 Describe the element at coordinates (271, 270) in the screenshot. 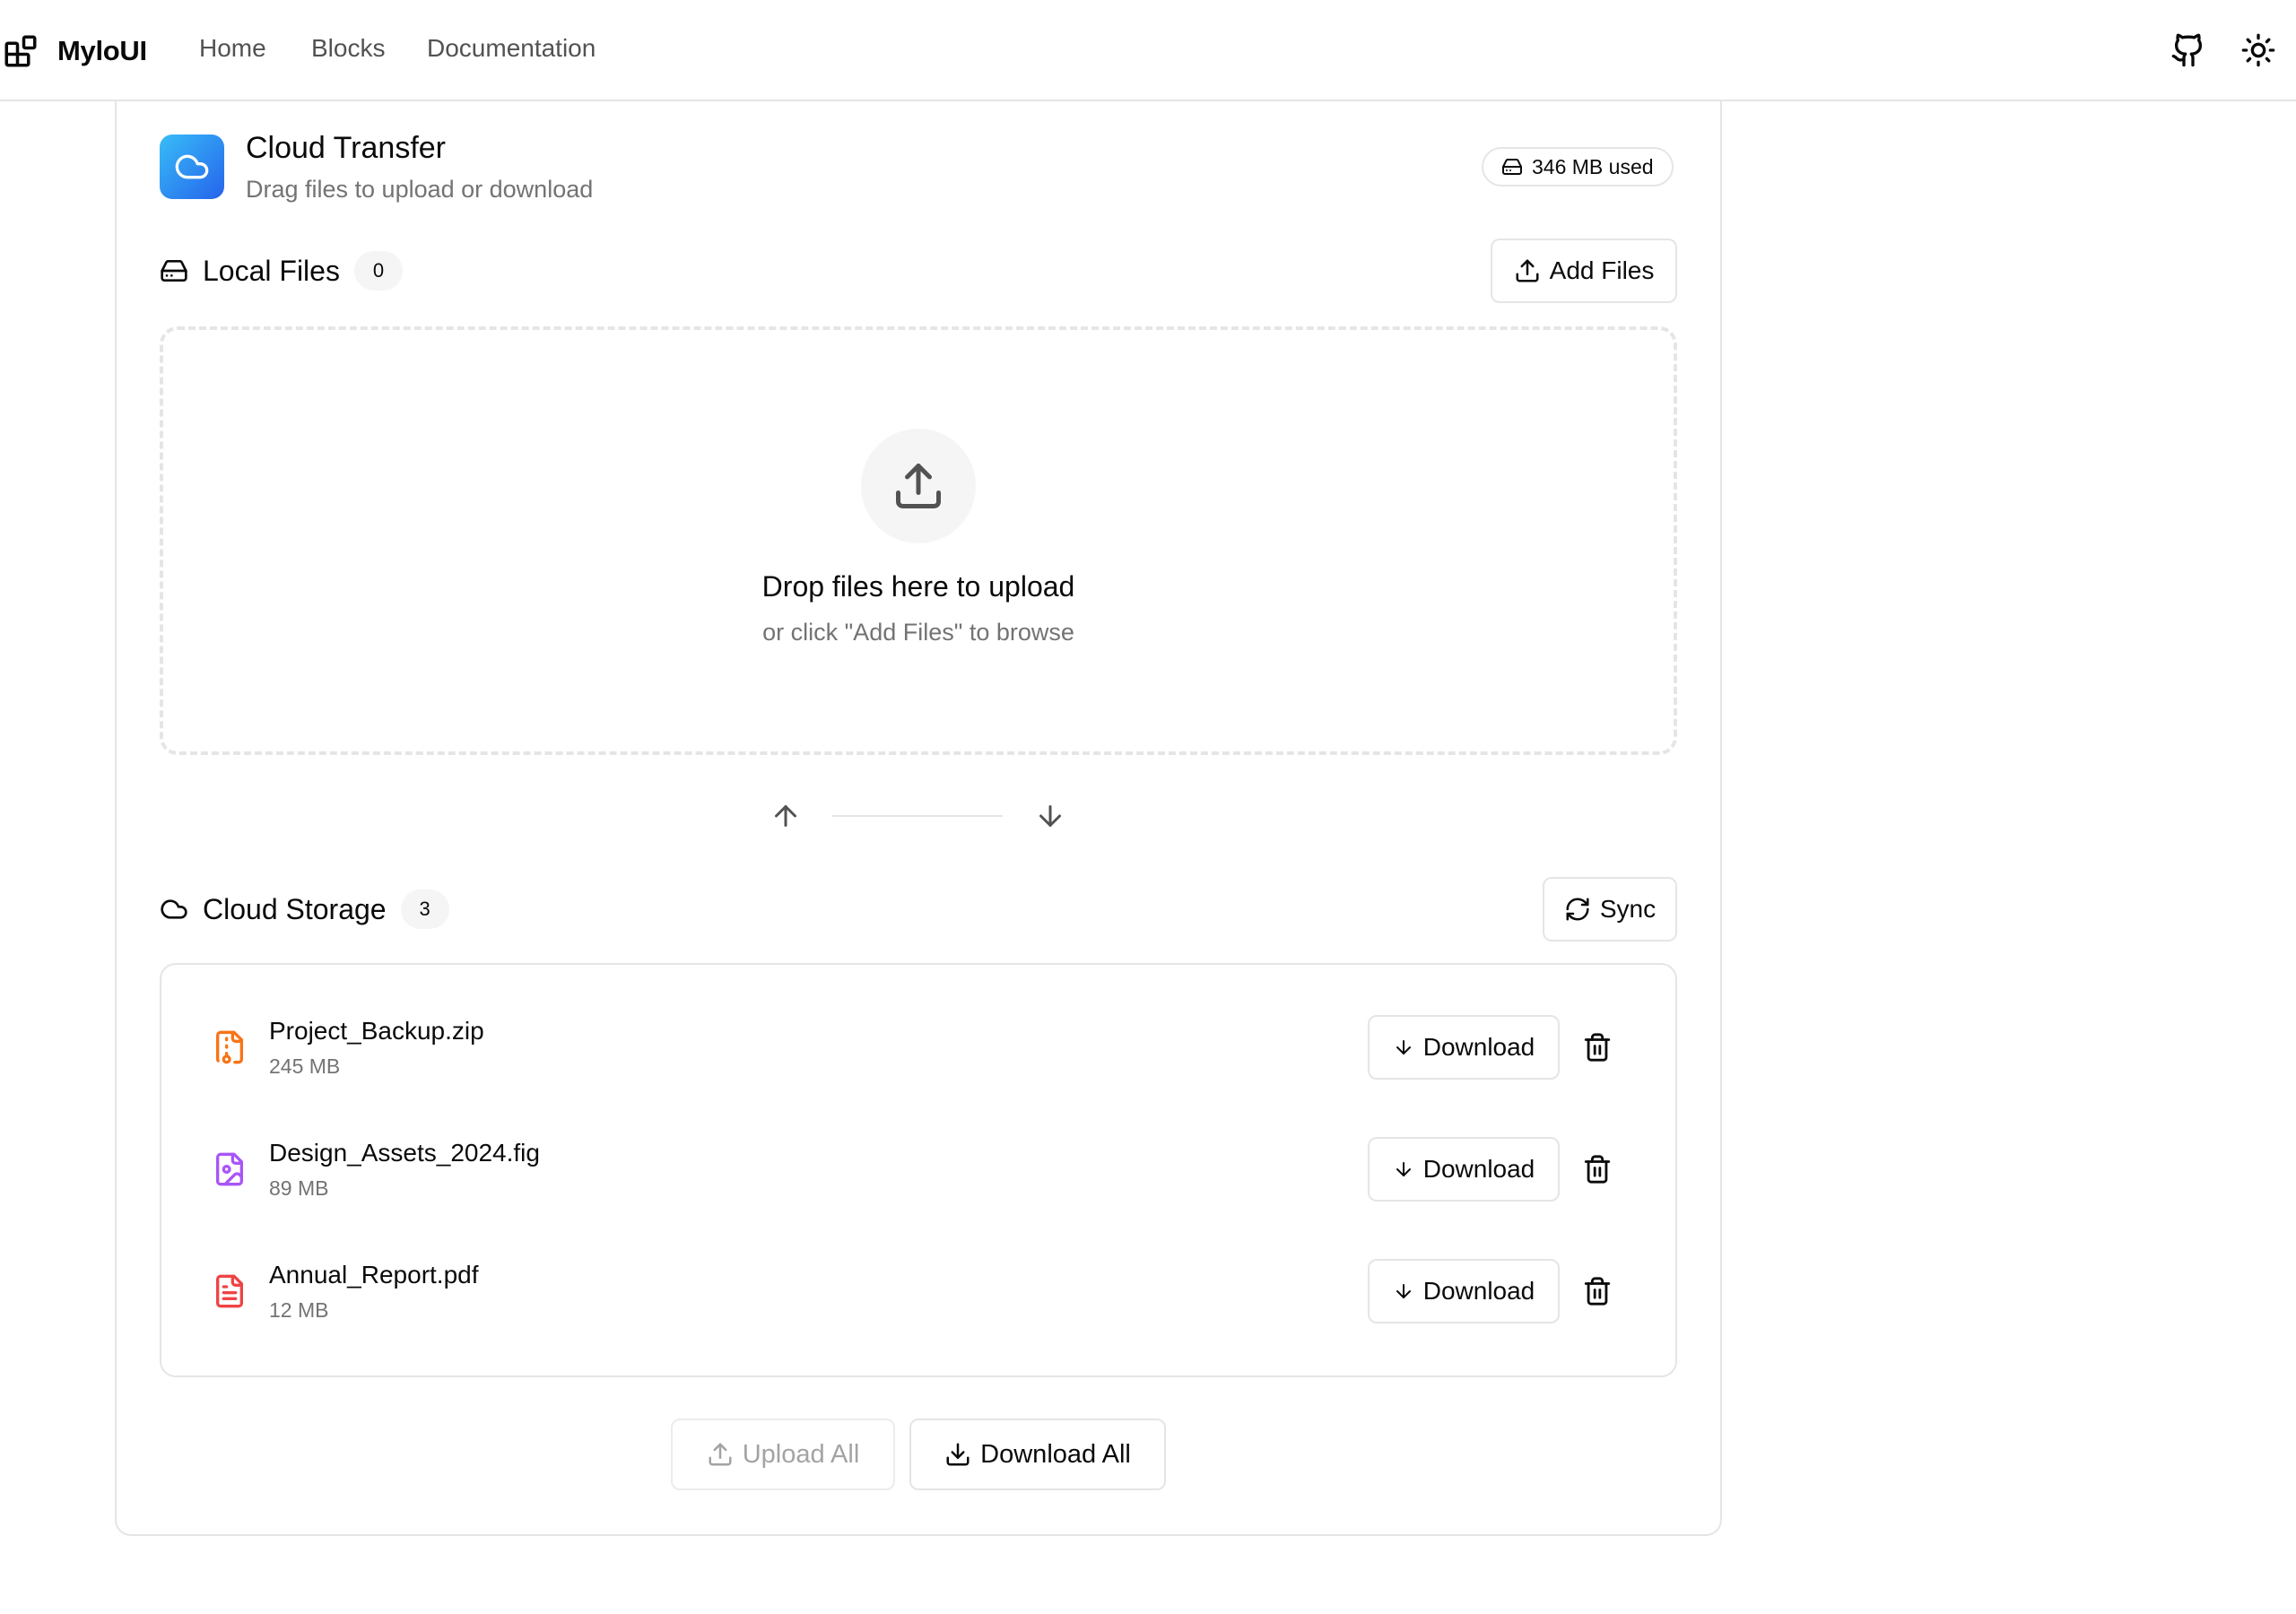

I see `local-files-title: Local Files` at that location.